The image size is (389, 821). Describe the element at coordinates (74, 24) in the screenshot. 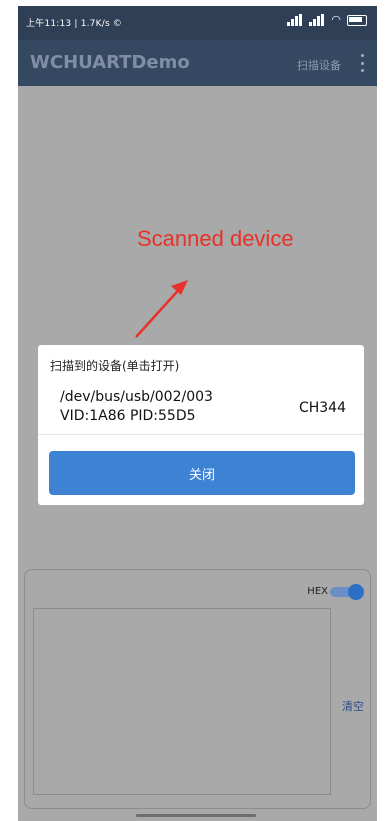

I see `status-time: 上午11:13 | 1.7K/s ©` at that location.